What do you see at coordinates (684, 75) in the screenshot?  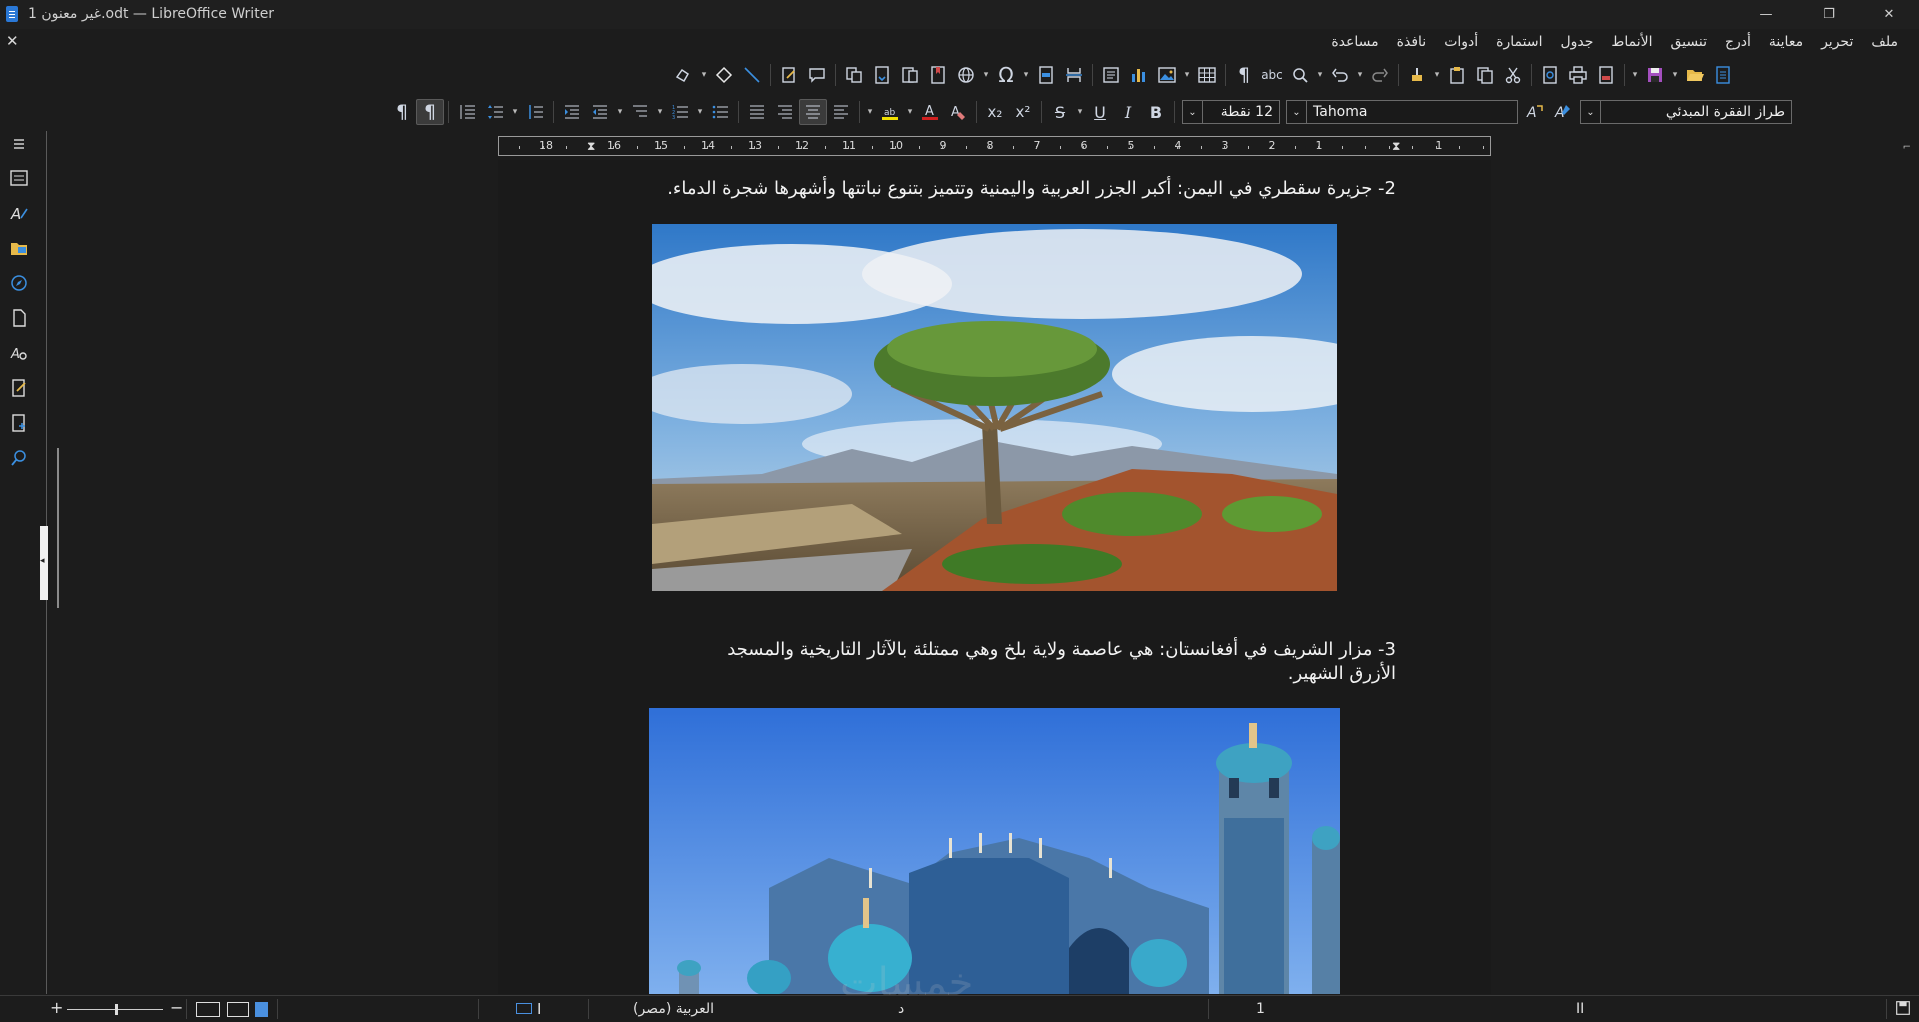 I see `shapes-icon` at bounding box center [684, 75].